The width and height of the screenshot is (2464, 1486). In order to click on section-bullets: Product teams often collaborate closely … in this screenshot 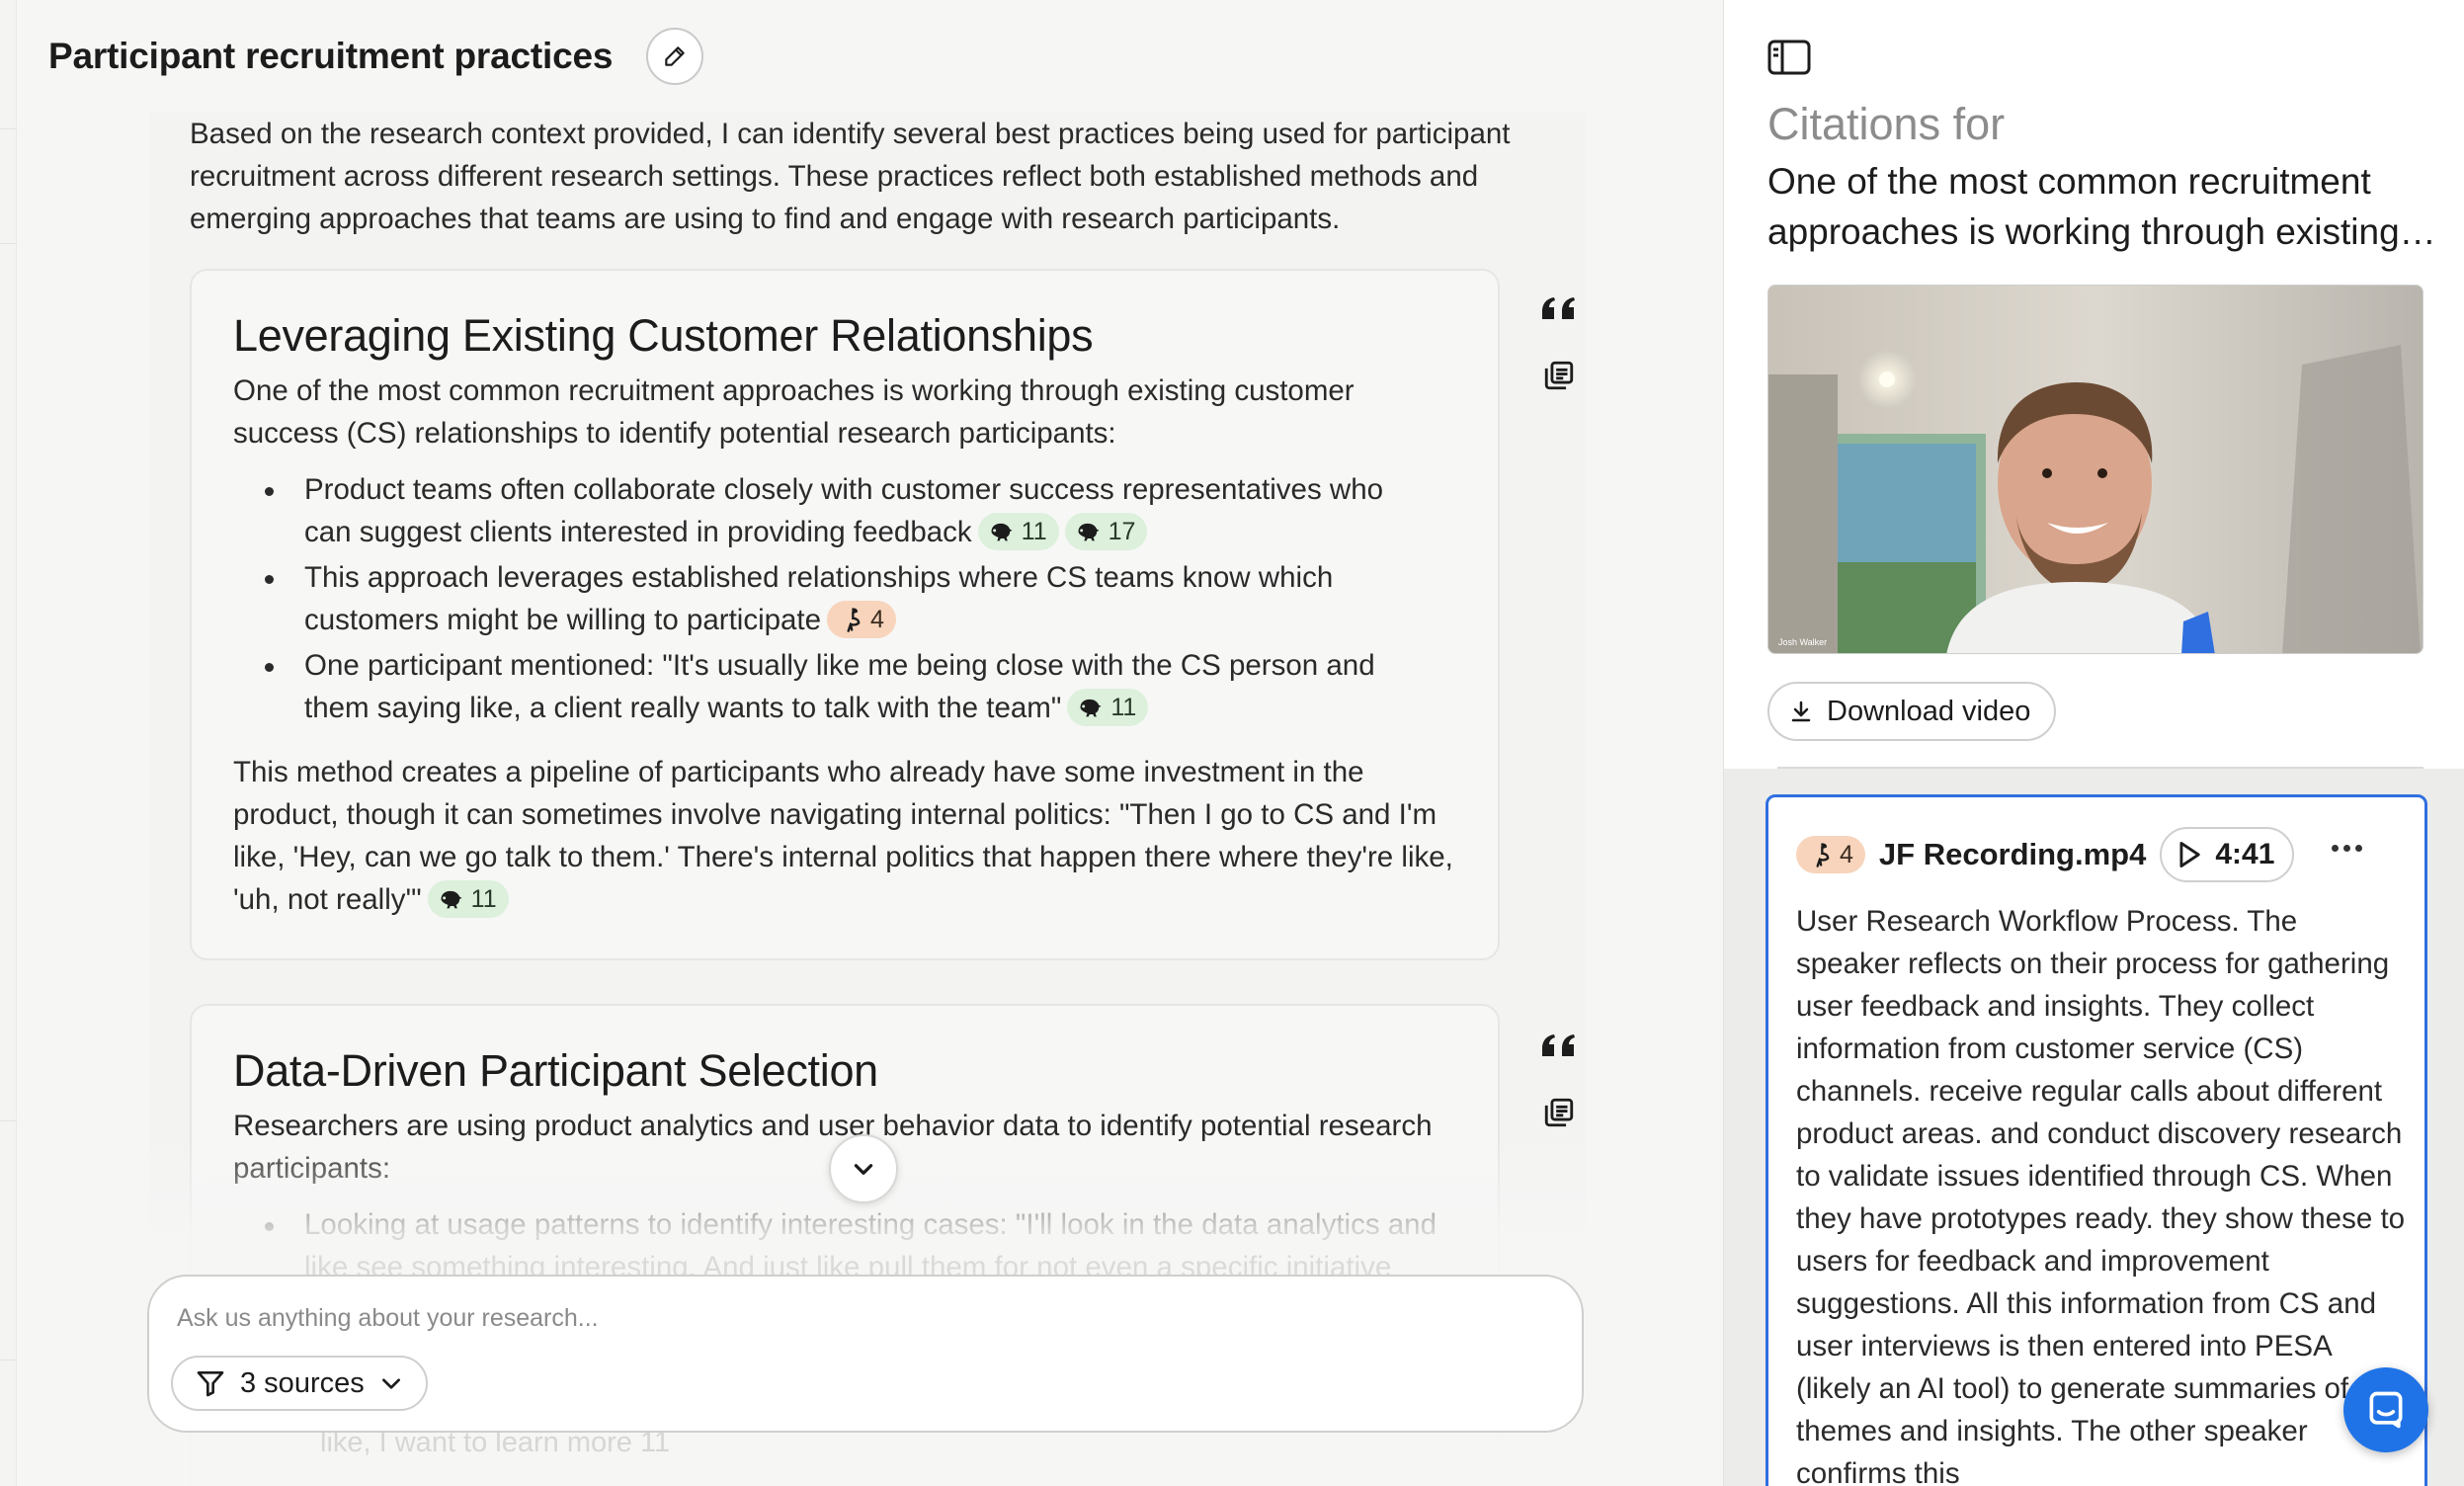, I will do `click(849, 600)`.